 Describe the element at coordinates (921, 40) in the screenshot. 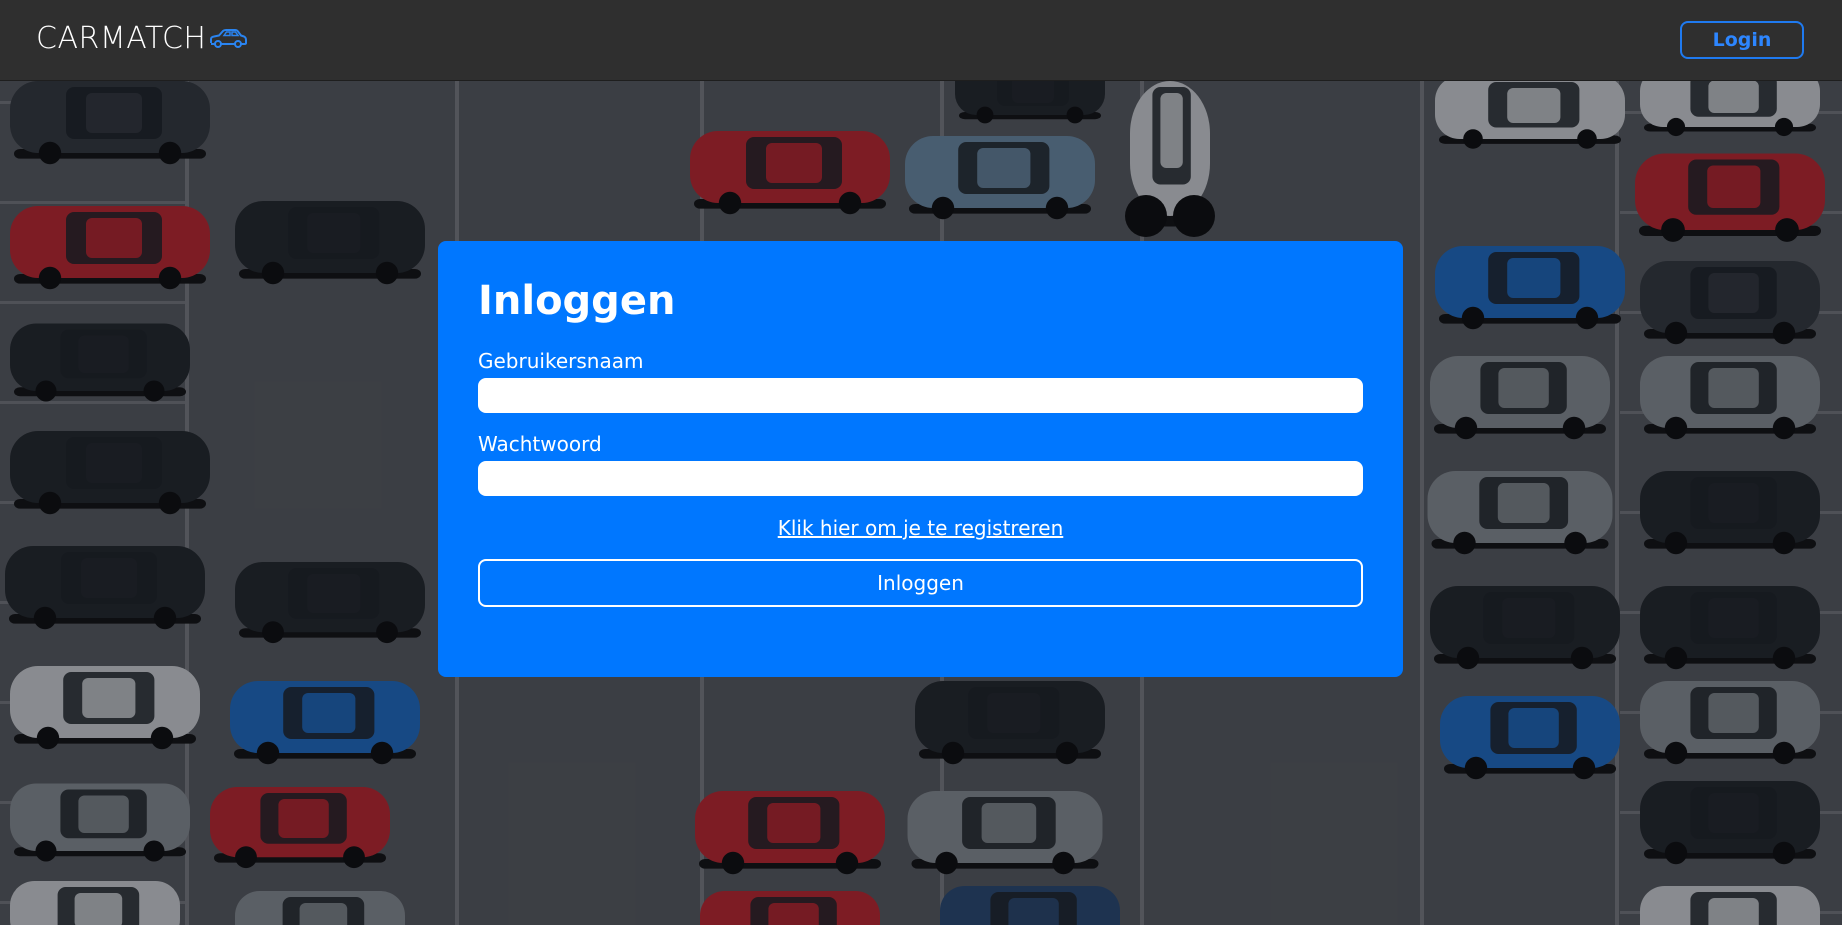

I see `navbar: CARMATCH Login` at that location.